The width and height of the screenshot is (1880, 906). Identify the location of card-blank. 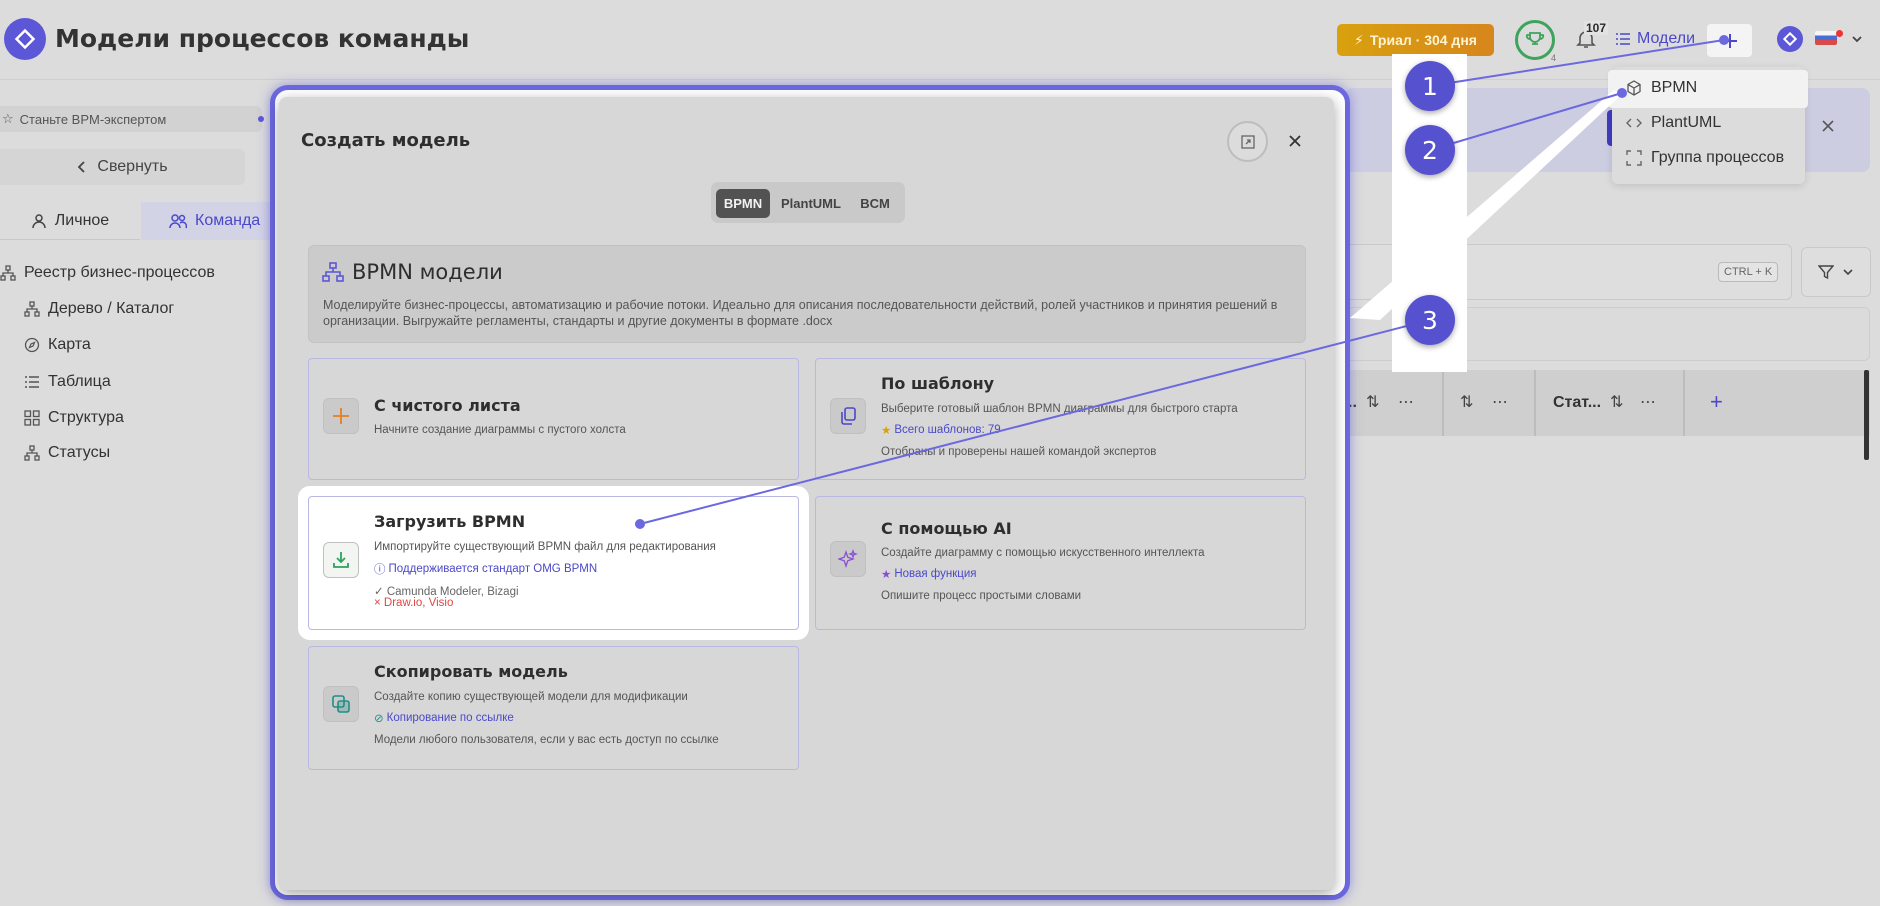
(553, 419).